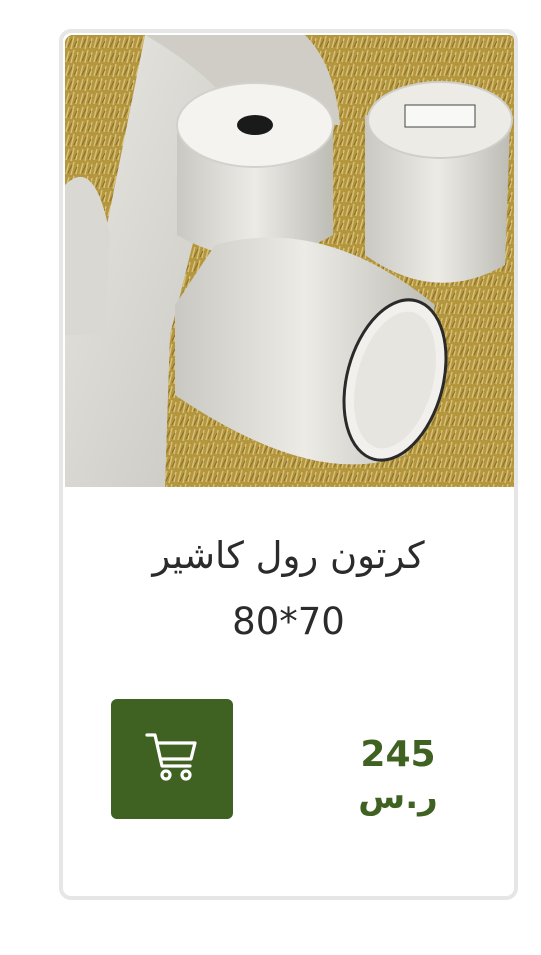 This screenshot has width=541, height=955. Describe the element at coordinates (288, 589) in the screenshot. I see `product-title: كرتون رول كاشير 80*70` at that location.